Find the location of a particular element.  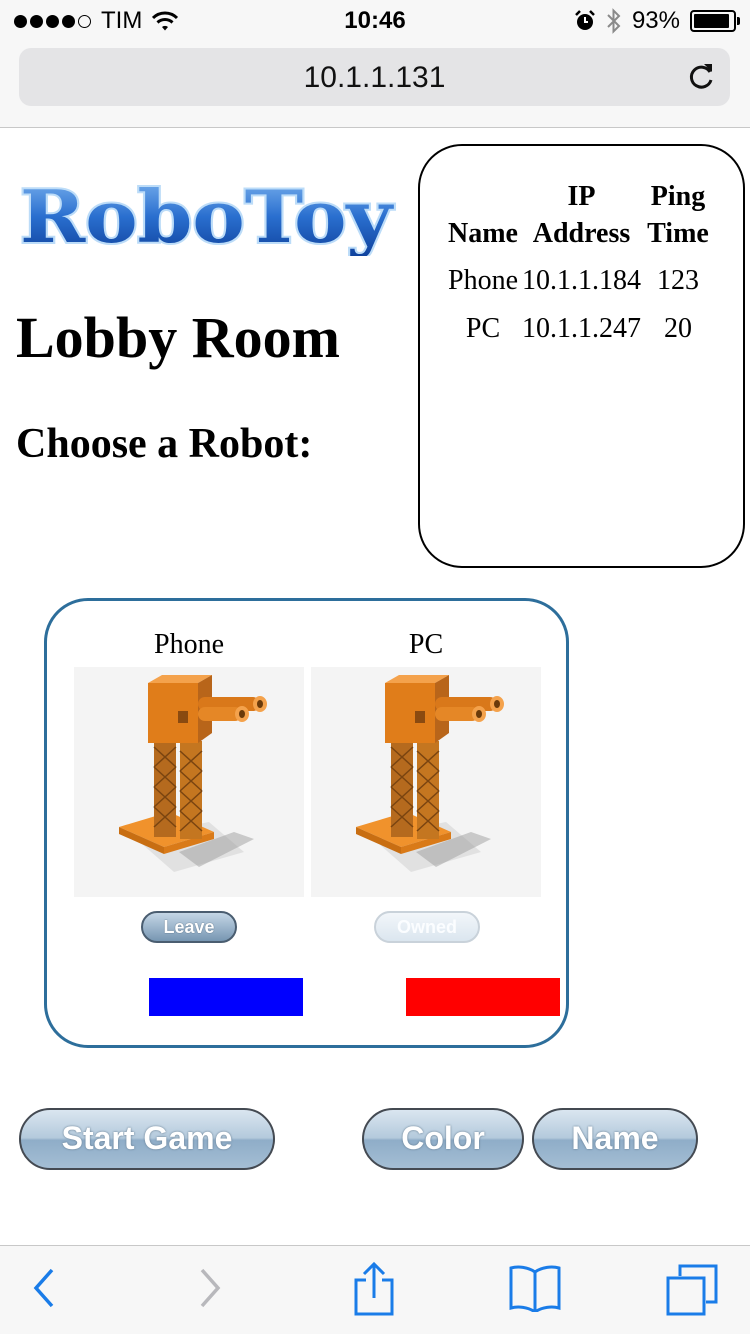

browser-toolbar is located at coordinates (375, 1289).